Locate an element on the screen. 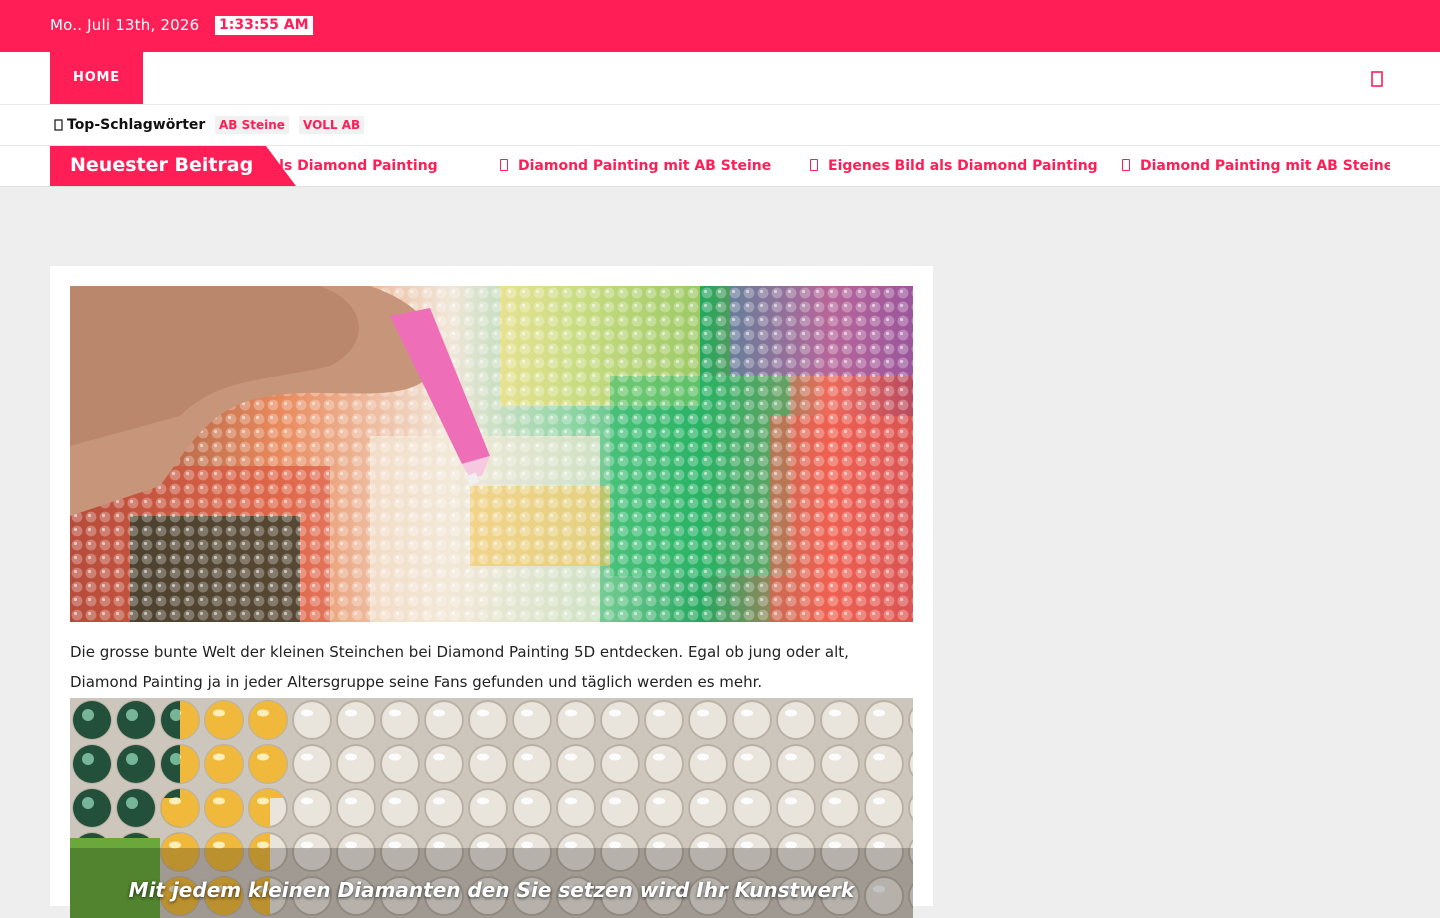 This screenshot has height=918, width=1440. current-time: 1:33:55 AM is located at coordinates (264, 25).